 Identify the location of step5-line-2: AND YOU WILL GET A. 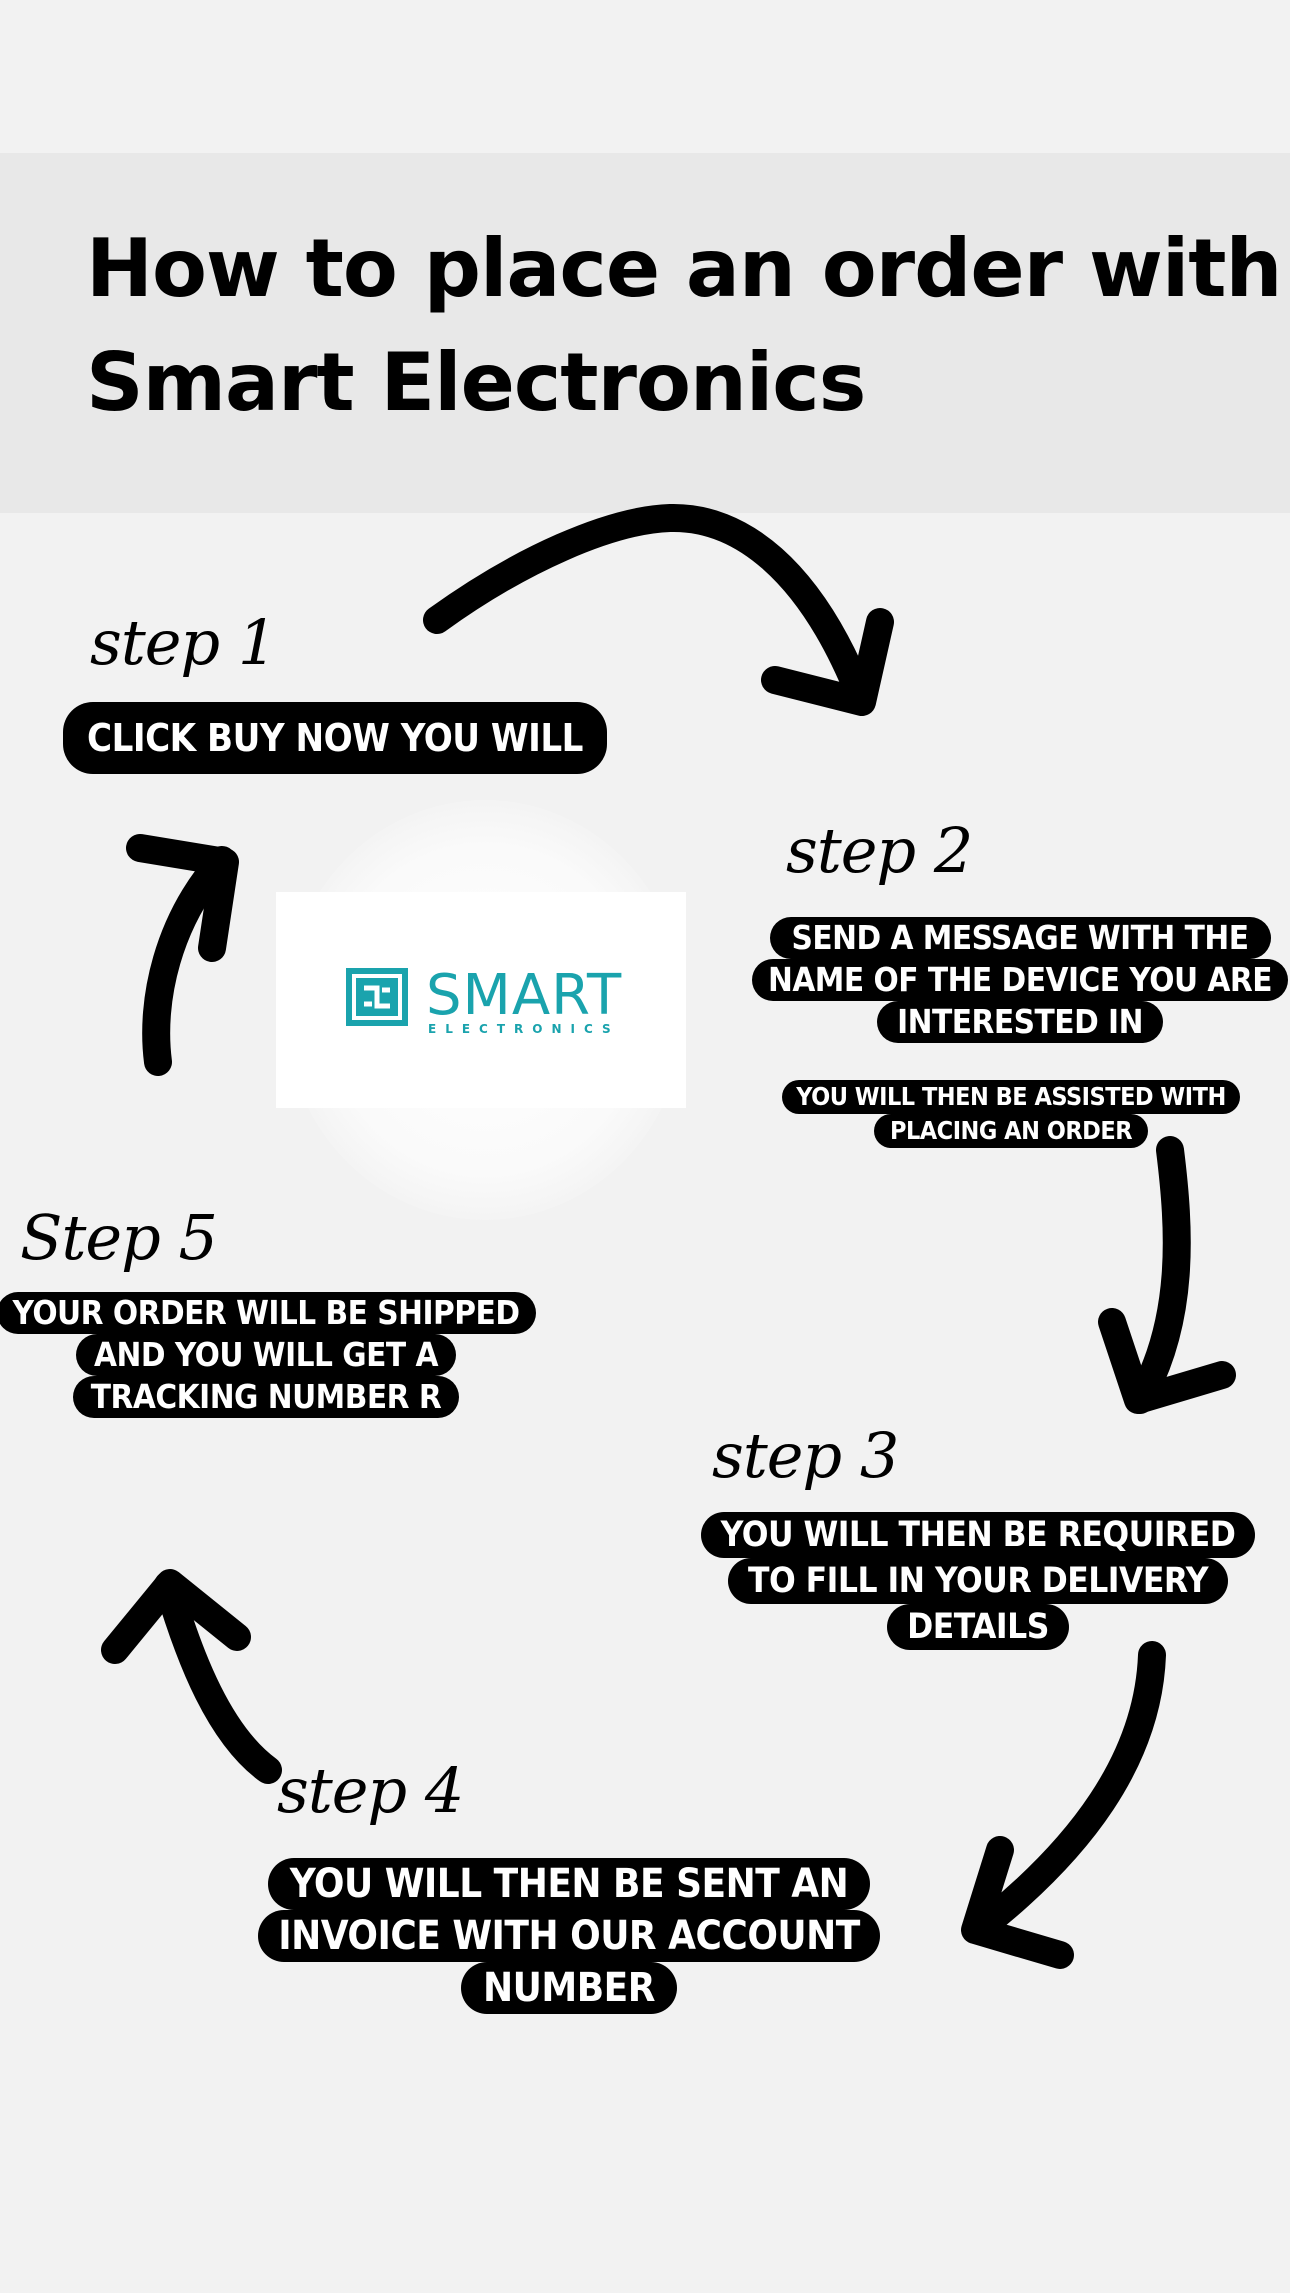
(266, 1355).